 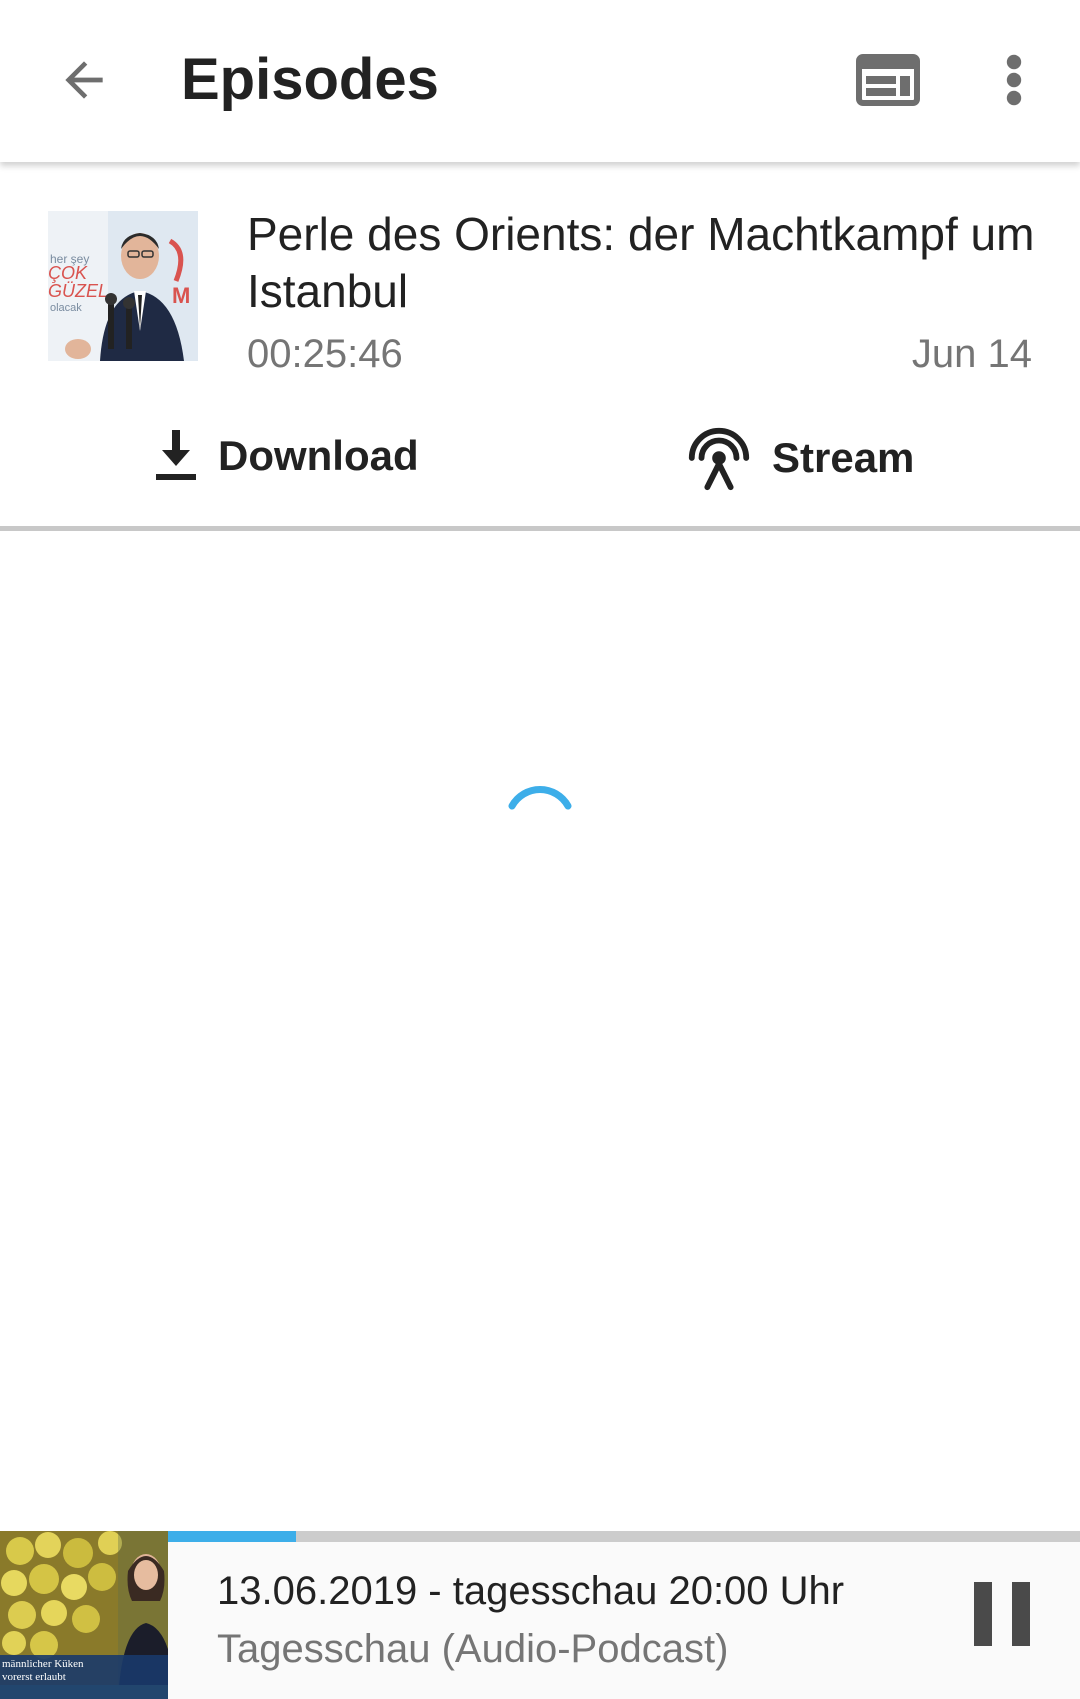 I want to click on episode-cover-image: her şey ÇOK GÜZEL olacak M, so click(x=123, y=286).